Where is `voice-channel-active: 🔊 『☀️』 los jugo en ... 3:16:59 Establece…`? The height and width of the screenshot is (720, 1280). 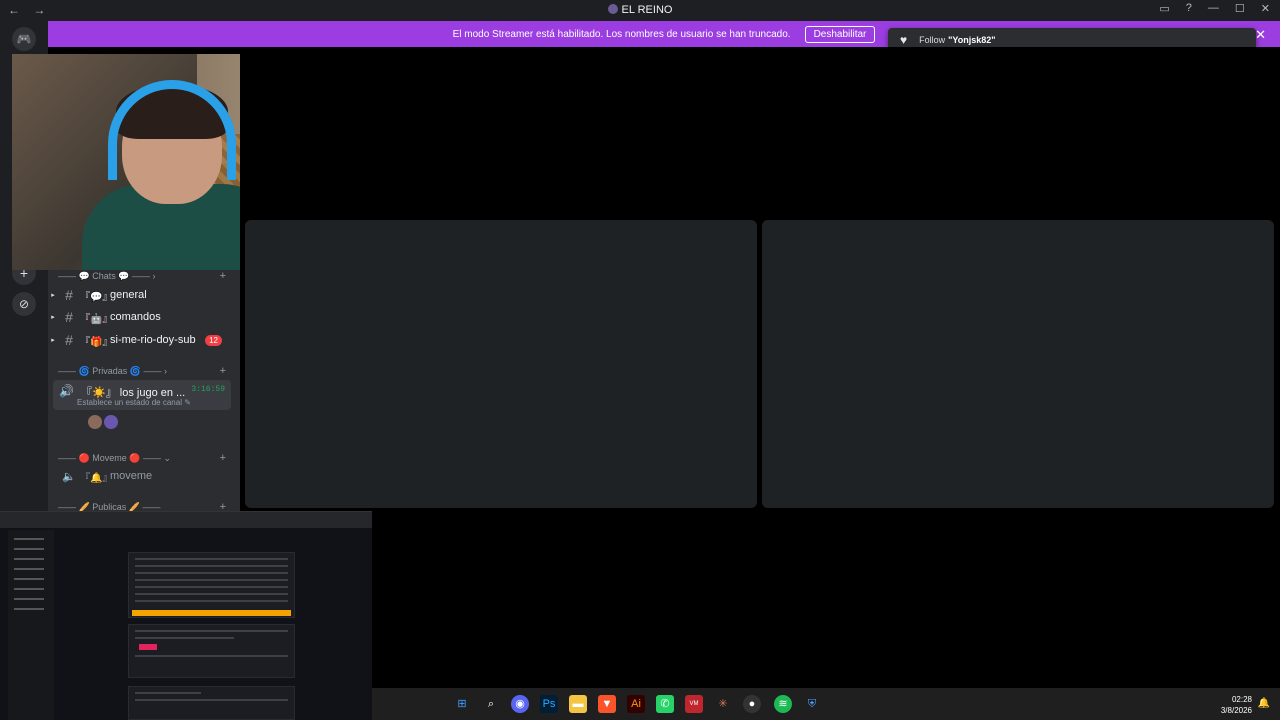 voice-channel-active: 🔊 『☀️』 los jugo en ... 3:16:59 Establece… is located at coordinates (142, 395).